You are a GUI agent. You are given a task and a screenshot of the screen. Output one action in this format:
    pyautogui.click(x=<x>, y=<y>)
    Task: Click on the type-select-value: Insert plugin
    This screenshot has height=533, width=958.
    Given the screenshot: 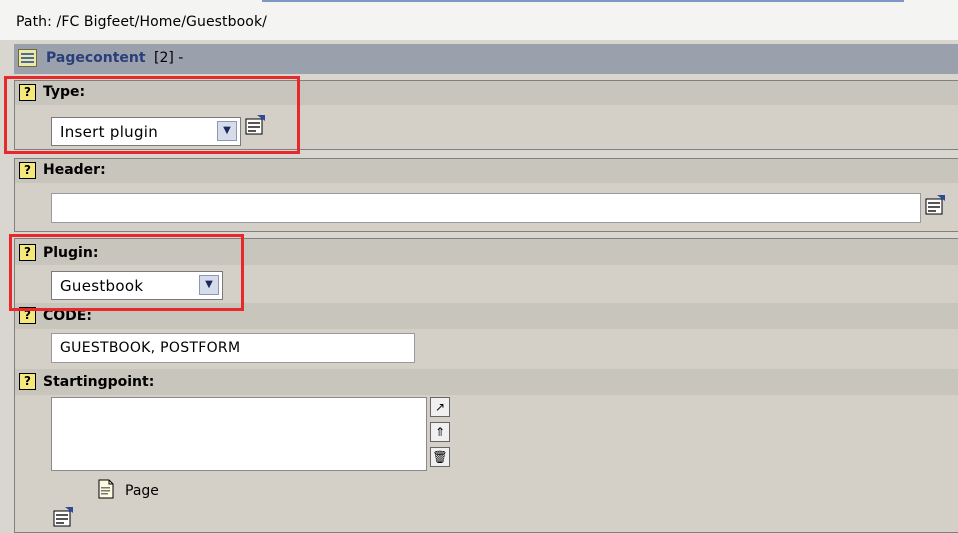 What is the action you would take?
    pyautogui.click(x=109, y=132)
    